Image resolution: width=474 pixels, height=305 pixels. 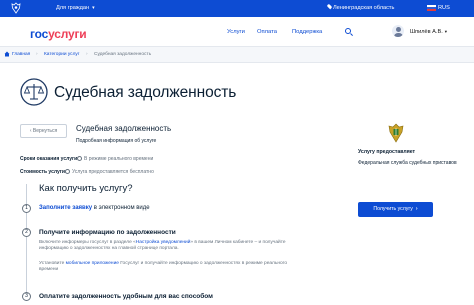 I want to click on gosuslugi-logo: госуслуги, so click(x=58, y=34).